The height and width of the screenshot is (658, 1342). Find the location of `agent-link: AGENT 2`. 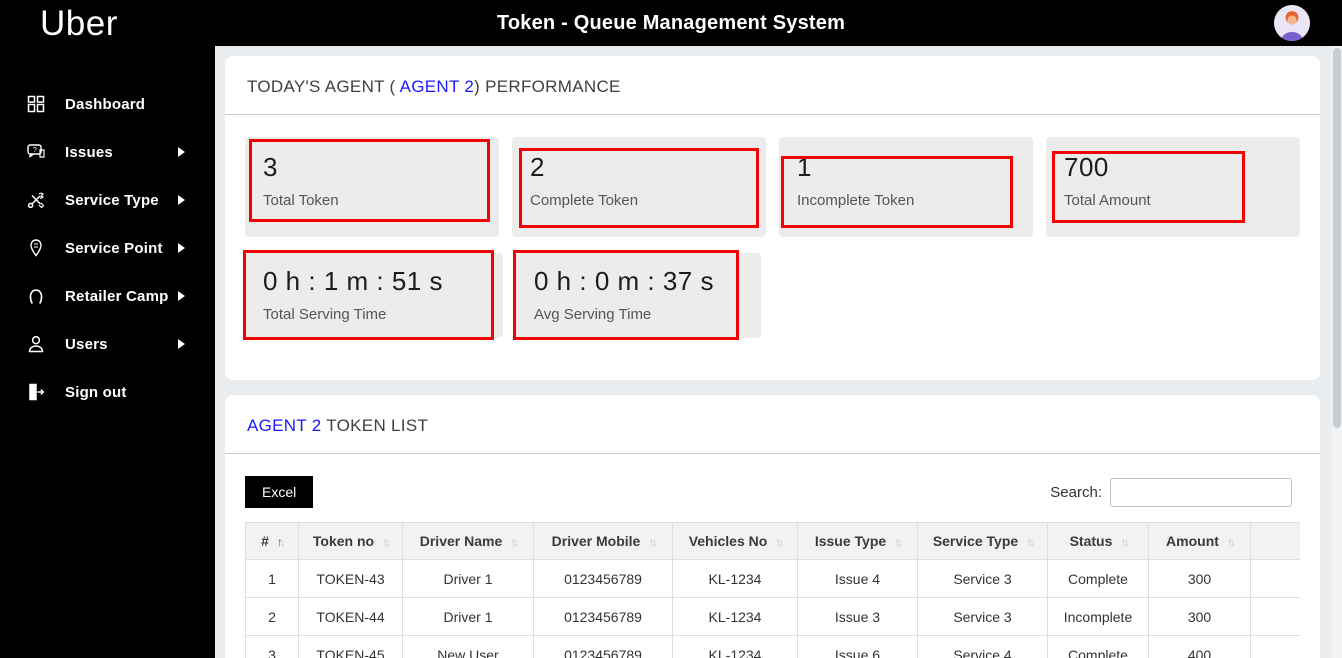

agent-link: AGENT 2 is located at coordinates (437, 86).